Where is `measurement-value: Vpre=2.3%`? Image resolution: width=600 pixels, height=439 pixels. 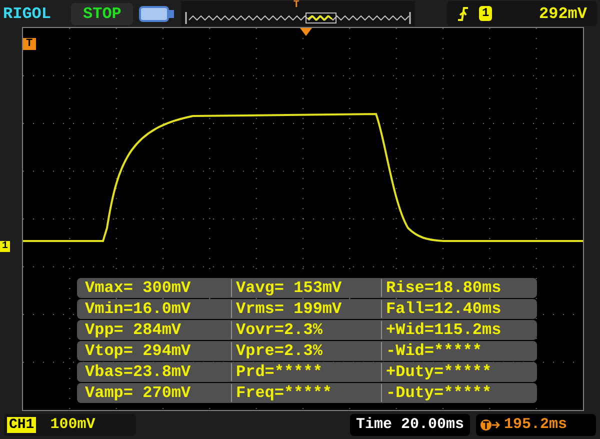 measurement-value: Vpre=2.3% is located at coordinates (306, 351).